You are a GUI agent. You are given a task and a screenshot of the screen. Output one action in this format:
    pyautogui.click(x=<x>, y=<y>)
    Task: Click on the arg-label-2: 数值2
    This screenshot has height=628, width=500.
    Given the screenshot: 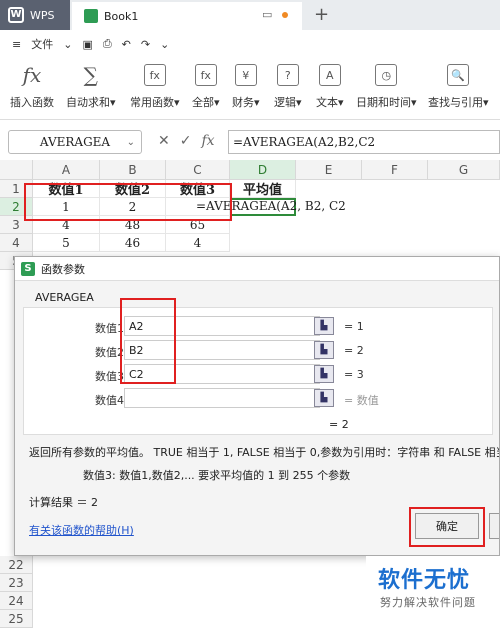 What is the action you would take?
    pyautogui.click(x=109, y=352)
    